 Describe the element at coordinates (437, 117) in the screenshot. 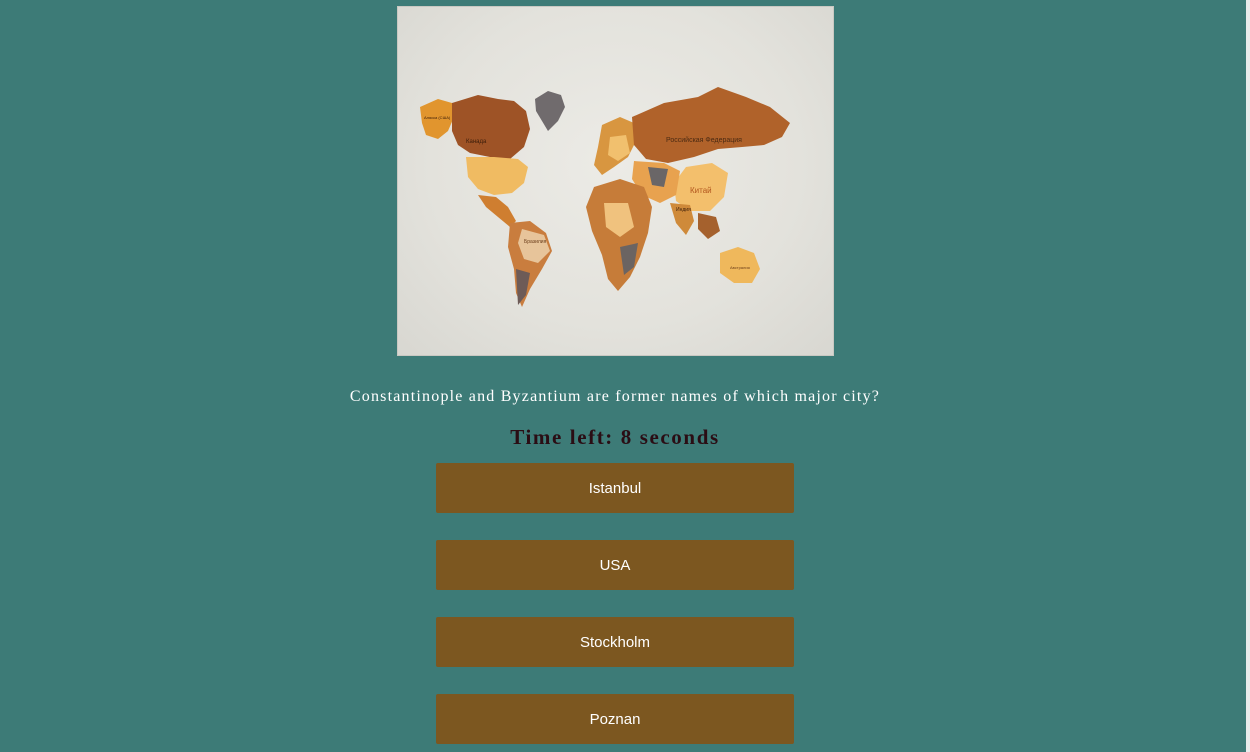

I see `map-label-alaska: Аляска (США)` at that location.